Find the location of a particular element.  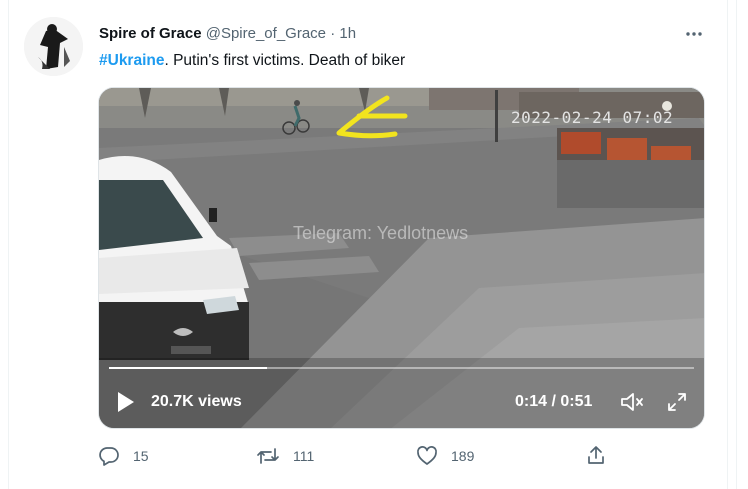

tweet-timestamp: 1h is located at coordinates (347, 33).